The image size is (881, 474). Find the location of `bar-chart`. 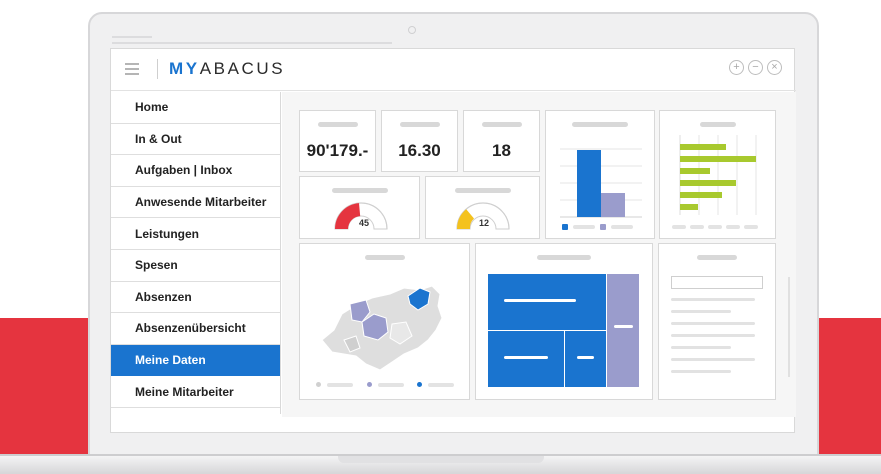

bar-chart is located at coordinates (601, 183).